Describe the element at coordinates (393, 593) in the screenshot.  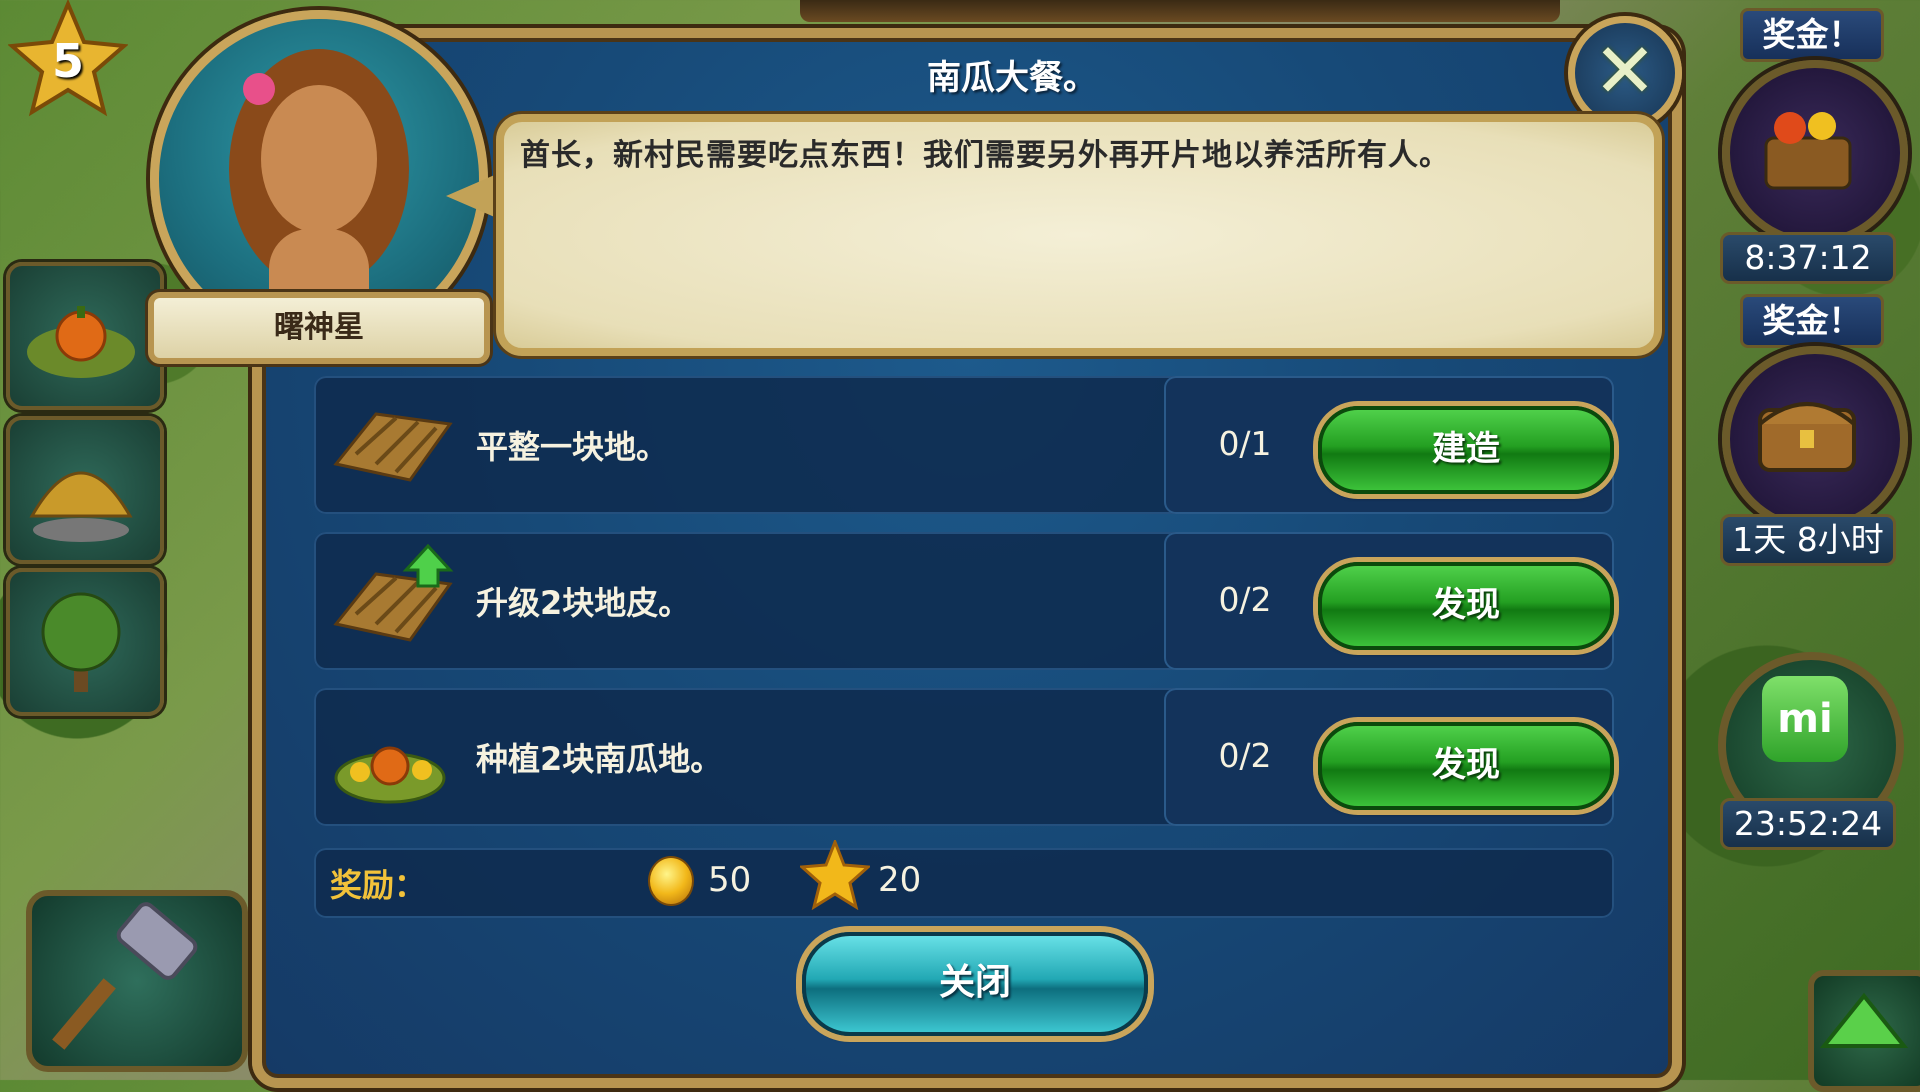
I see `farm-plot-upgrade-icon` at that location.